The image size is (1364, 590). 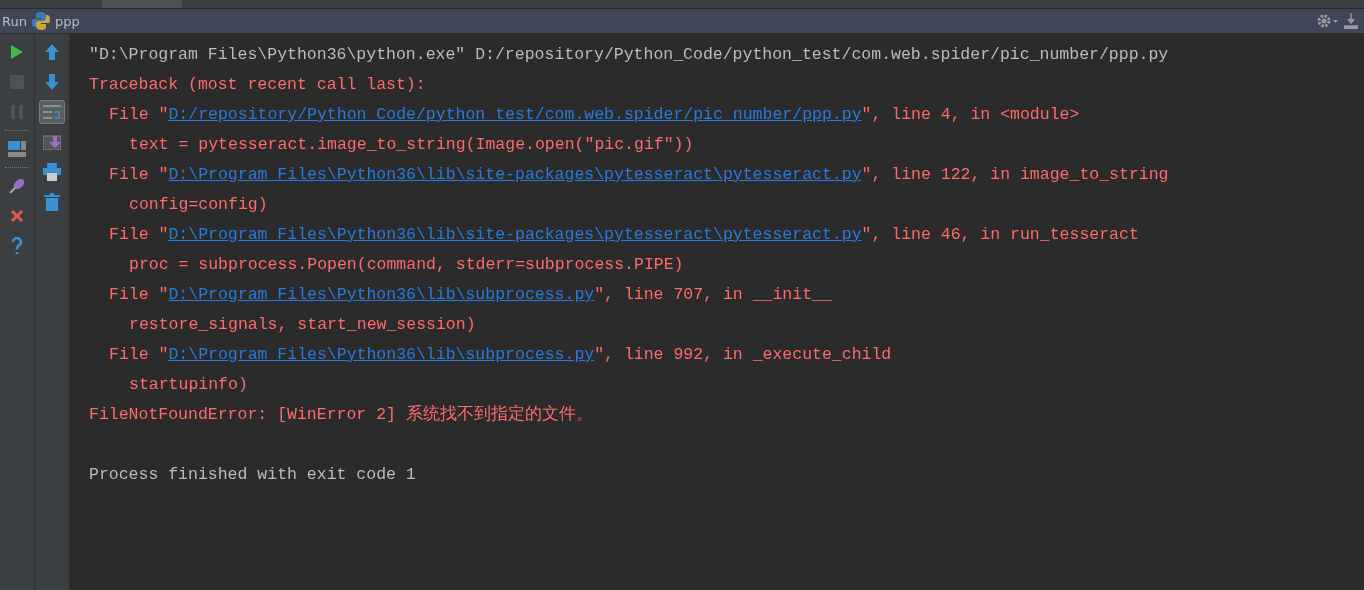 What do you see at coordinates (970, 114) in the screenshot?
I see `traceback-text: ", line 4, in <module>` at bounding box center [970, 114].